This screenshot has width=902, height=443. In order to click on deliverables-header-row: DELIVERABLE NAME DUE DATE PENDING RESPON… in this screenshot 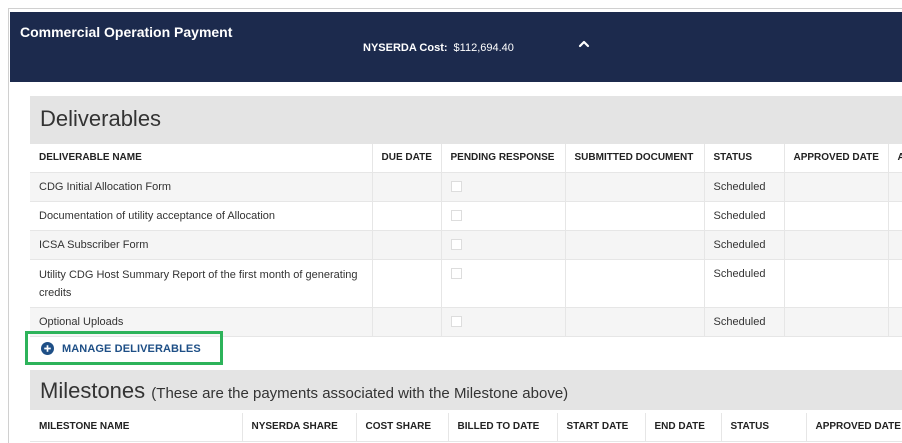, I will do `click(466, 158)`.